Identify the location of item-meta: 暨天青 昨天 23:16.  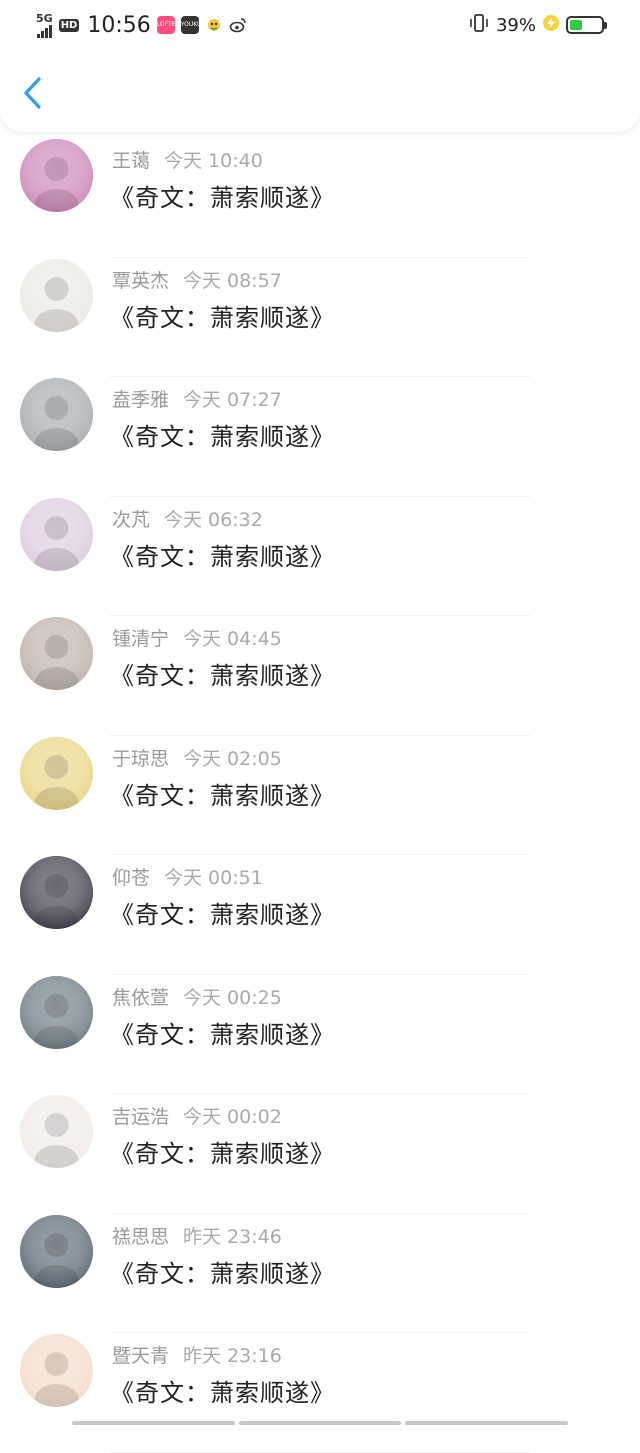
(197, 1354).